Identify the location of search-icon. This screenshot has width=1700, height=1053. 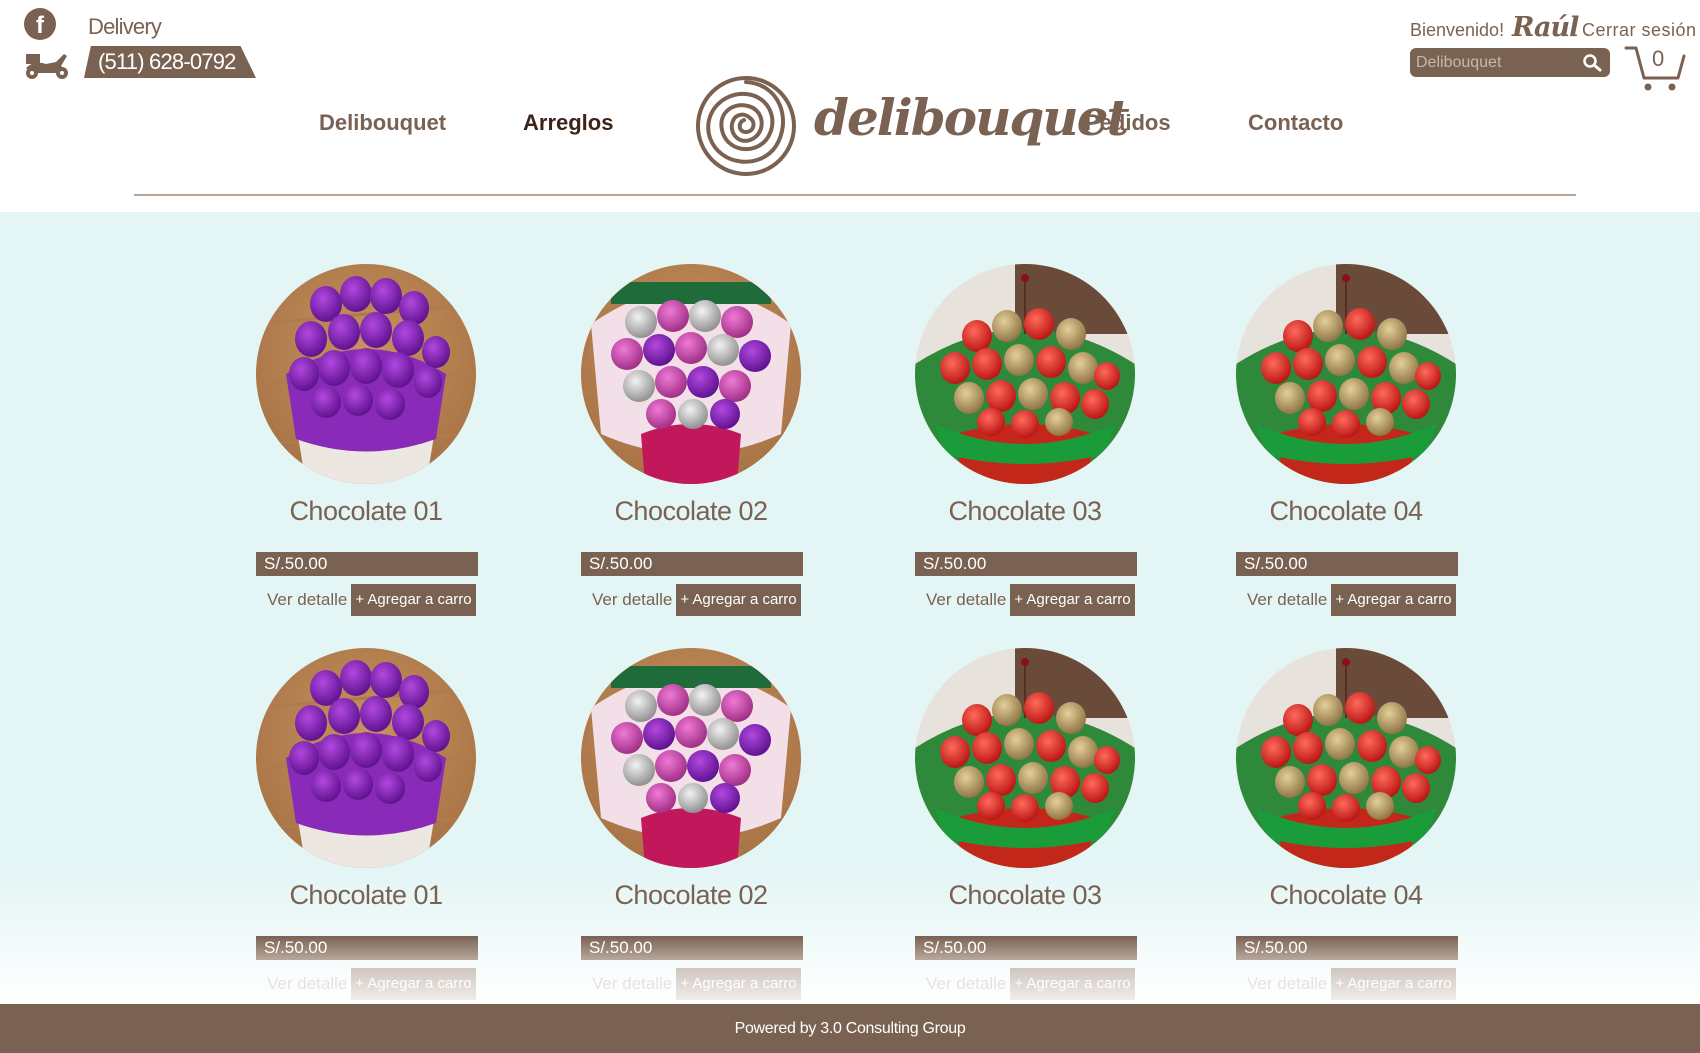
(1592, 63).